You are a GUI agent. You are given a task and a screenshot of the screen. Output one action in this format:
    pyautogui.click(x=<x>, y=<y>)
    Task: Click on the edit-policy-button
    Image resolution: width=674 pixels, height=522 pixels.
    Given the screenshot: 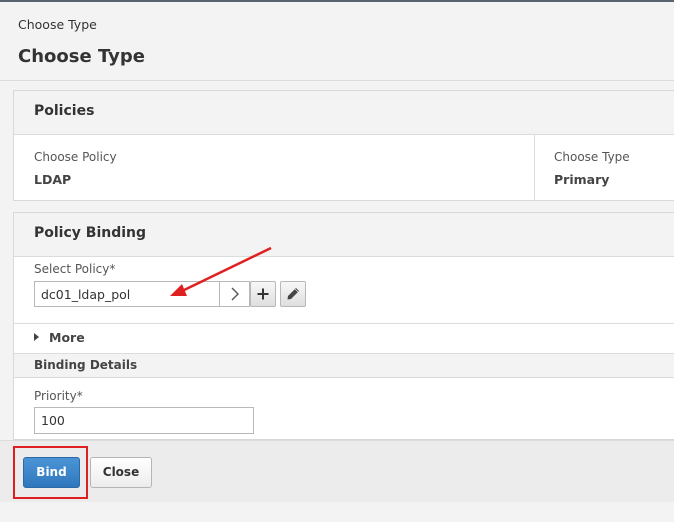 What is the action you would take?
    pyautogui.click(x=293, y=294)
    